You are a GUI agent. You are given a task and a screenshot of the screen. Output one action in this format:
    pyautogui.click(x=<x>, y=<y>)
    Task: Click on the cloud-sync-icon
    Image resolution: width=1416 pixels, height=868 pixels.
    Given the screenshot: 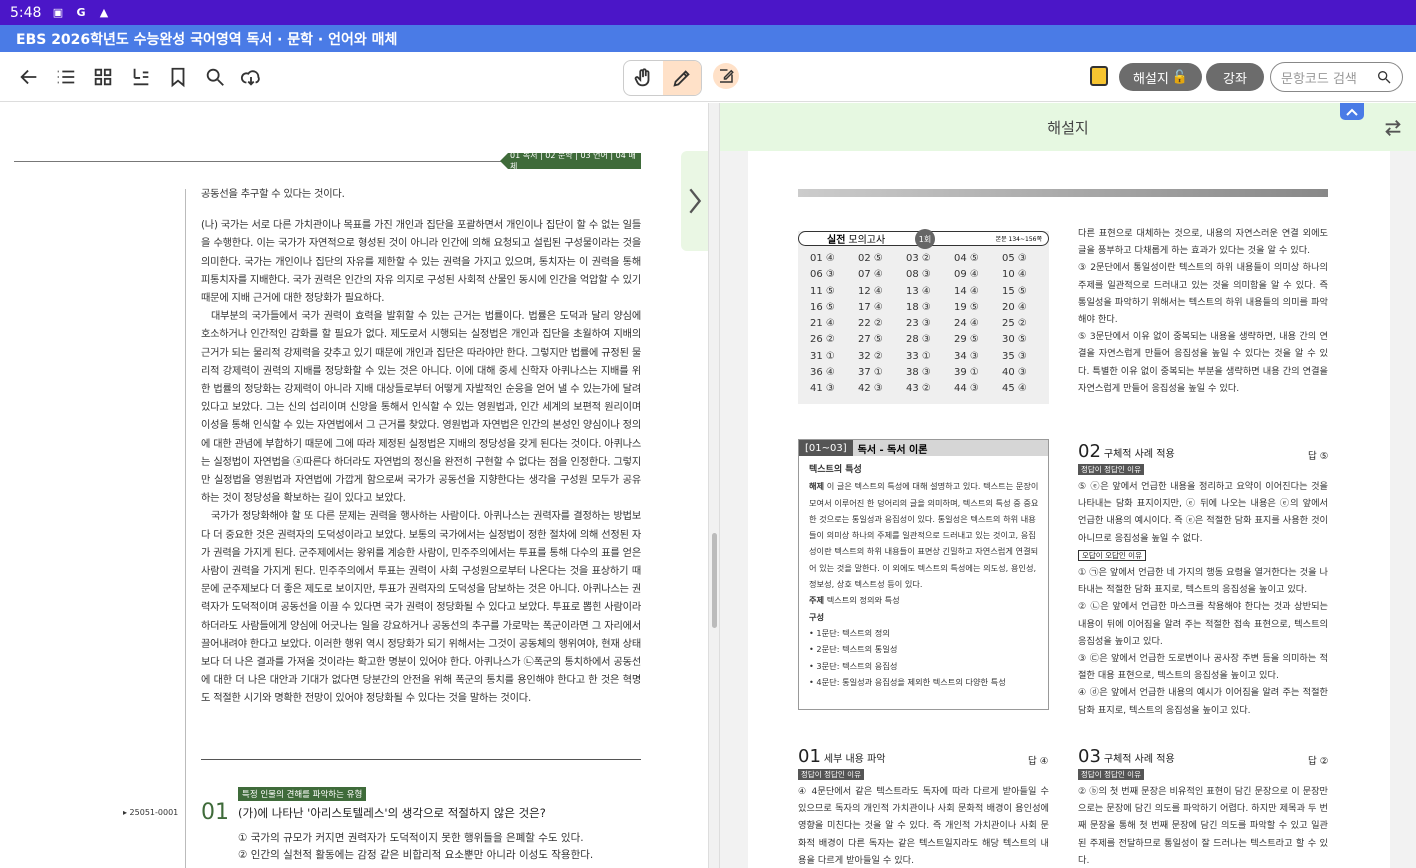 What is the action you would take?
    pyautogui.click(x=251, y=77)
    